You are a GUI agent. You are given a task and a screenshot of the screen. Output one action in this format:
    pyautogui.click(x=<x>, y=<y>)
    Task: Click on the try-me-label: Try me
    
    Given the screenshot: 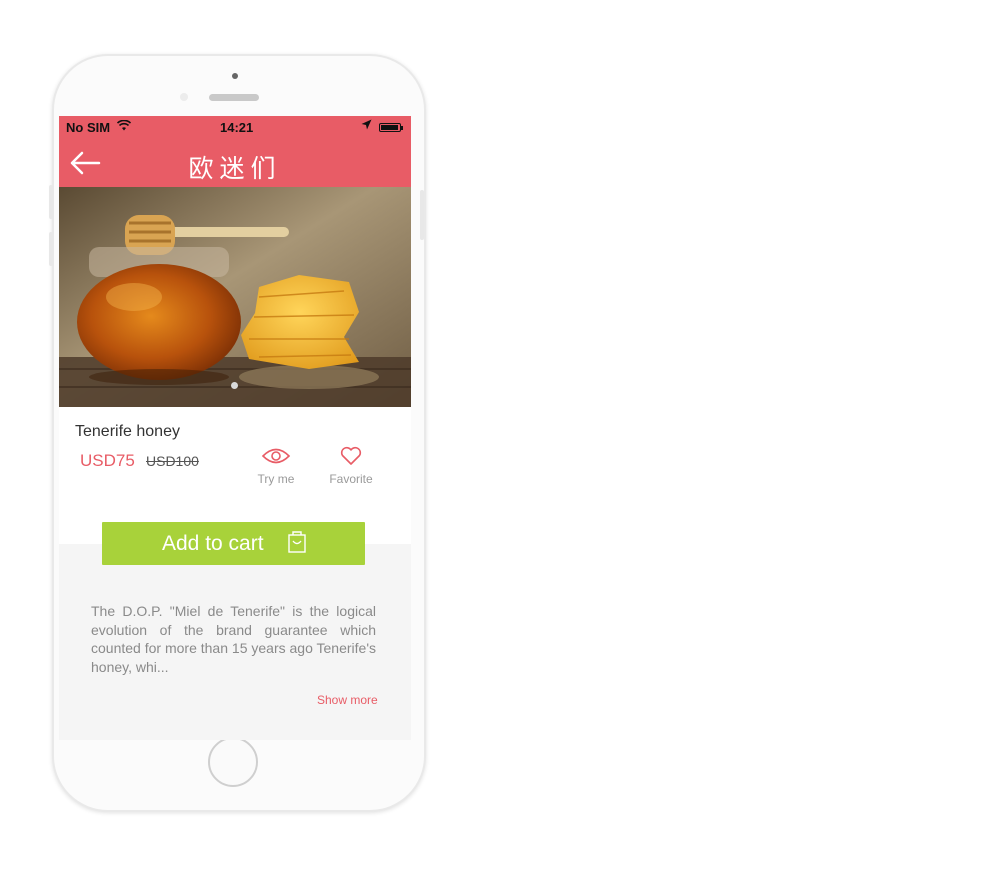 What is the action you would take?
    pyautogui.click(x=276, y=479)
    